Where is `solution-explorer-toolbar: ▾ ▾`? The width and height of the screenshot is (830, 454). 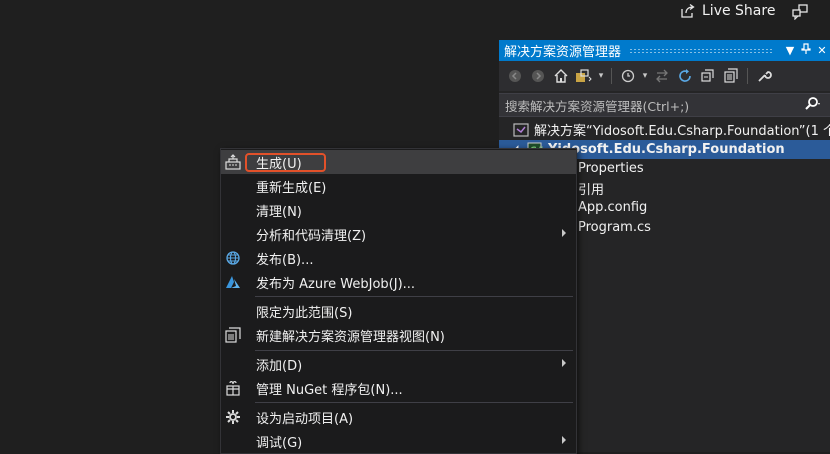
solution-explorer-toolbar: ▾ ▾ is located at coordinates (664, 76).